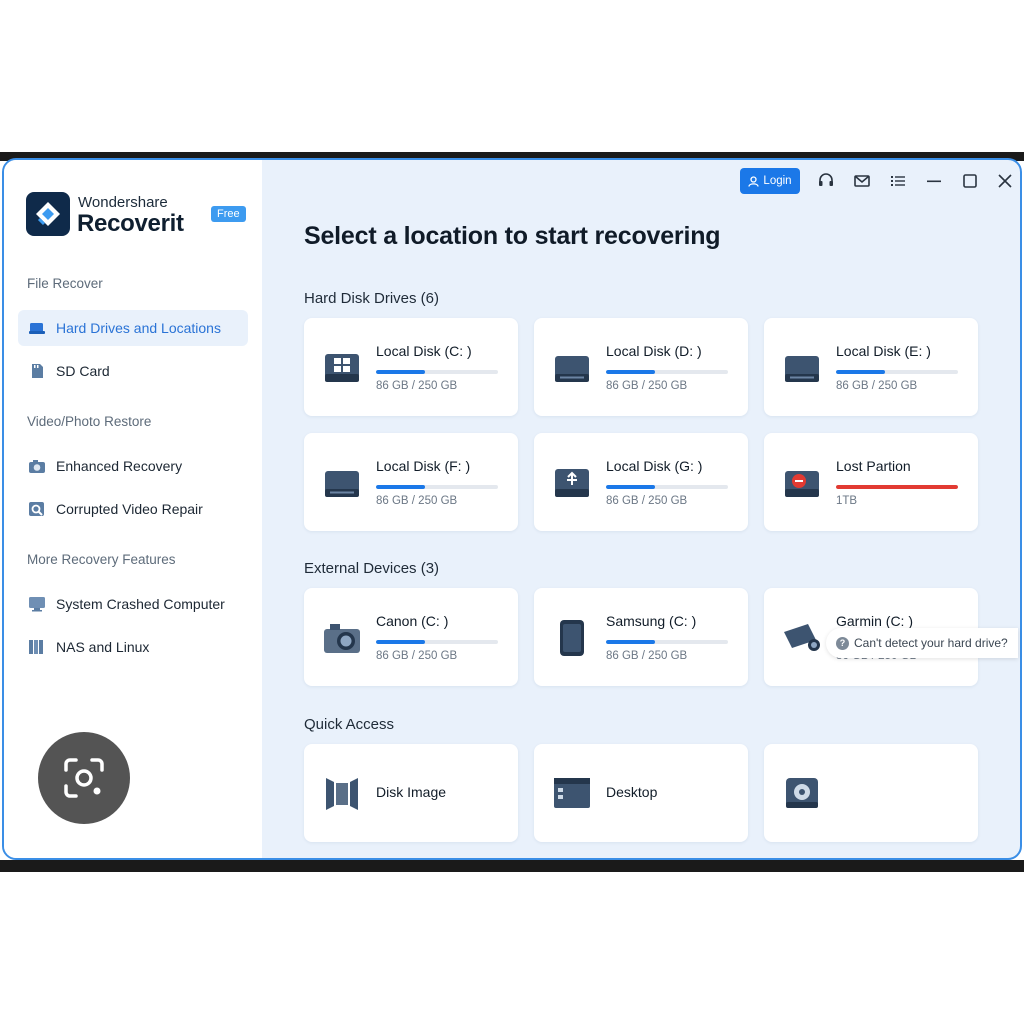 The width and height of the screenshot is (1024, 1024). I want to click on sidebar-item-label: System Crashed Computer, so click(140, 604).